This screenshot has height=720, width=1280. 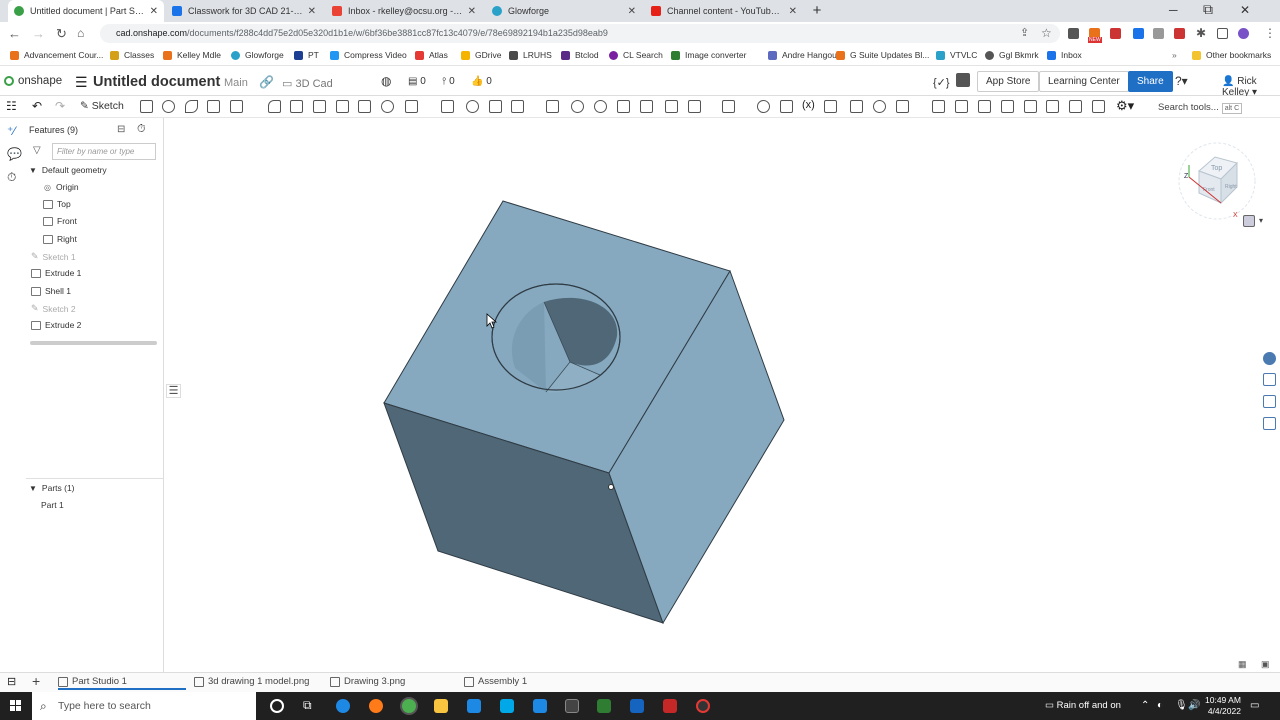 I want to click on filezilla-icon, so click(x=670, y=706).